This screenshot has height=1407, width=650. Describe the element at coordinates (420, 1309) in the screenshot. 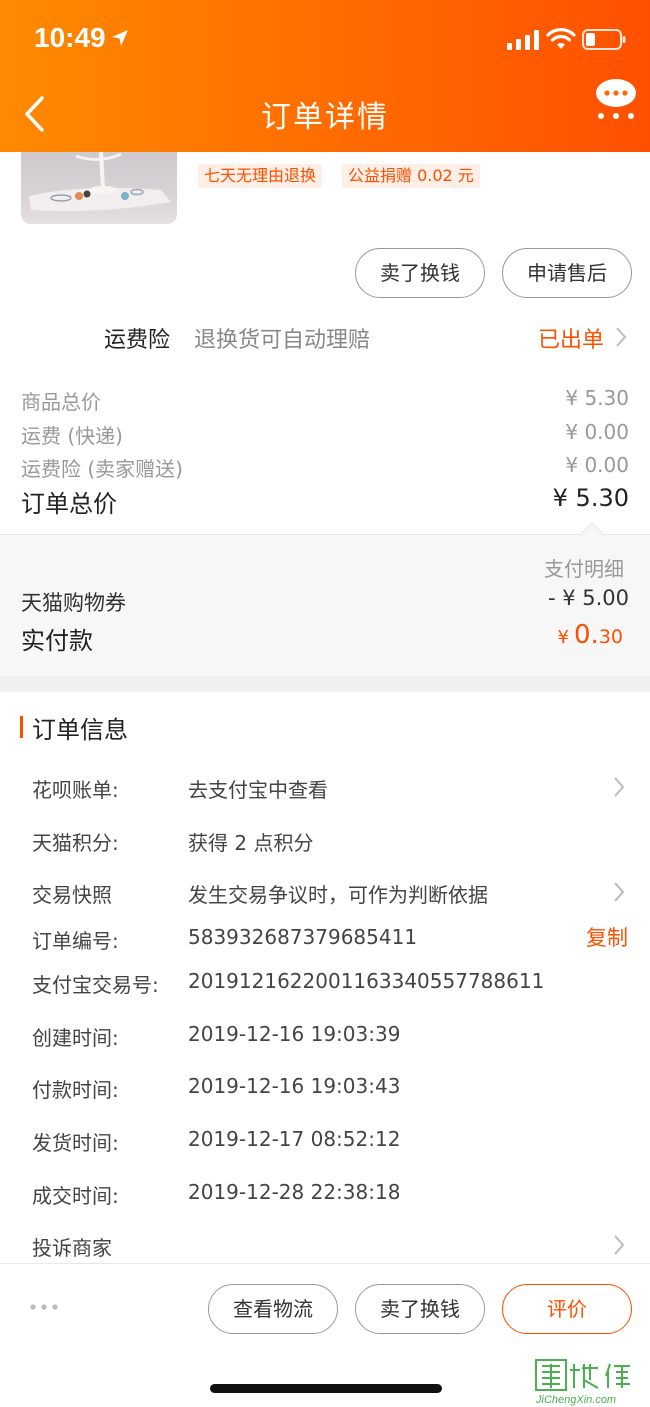

I see `sell-for-cash-button-bottom: 卖了换钱` at that location.